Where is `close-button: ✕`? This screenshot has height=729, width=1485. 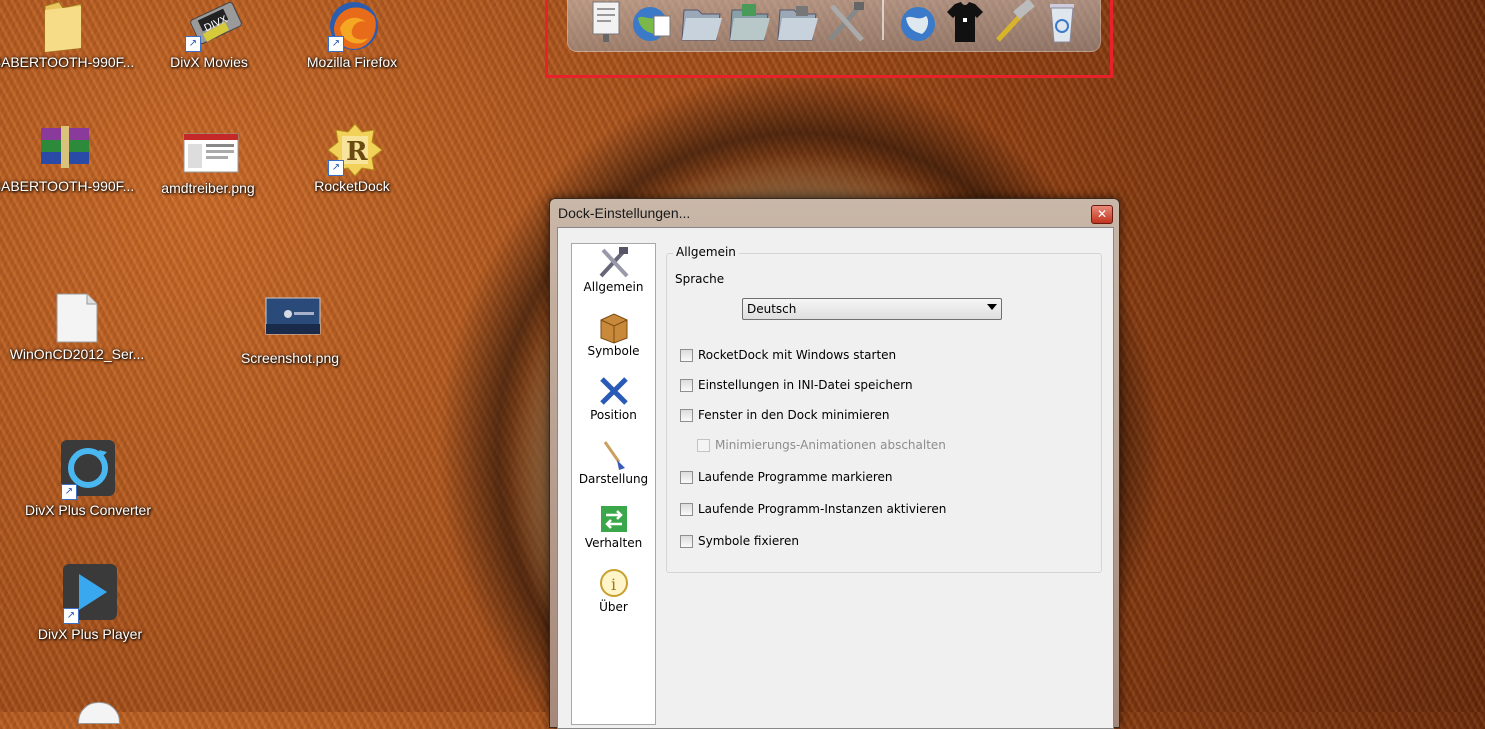 close-button: ✕ is located at coordinates (1102, 214).